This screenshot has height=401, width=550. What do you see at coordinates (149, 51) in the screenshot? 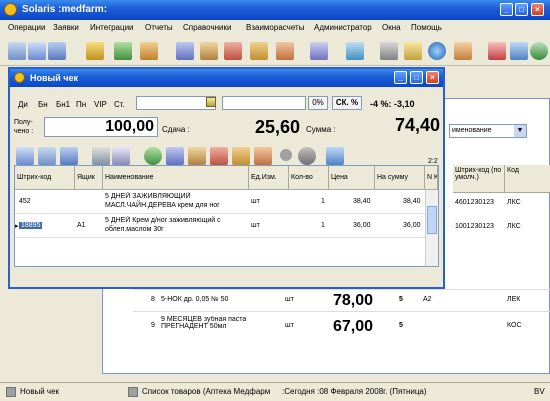
I see `boxes-icon` at bounding box center [149, 51].